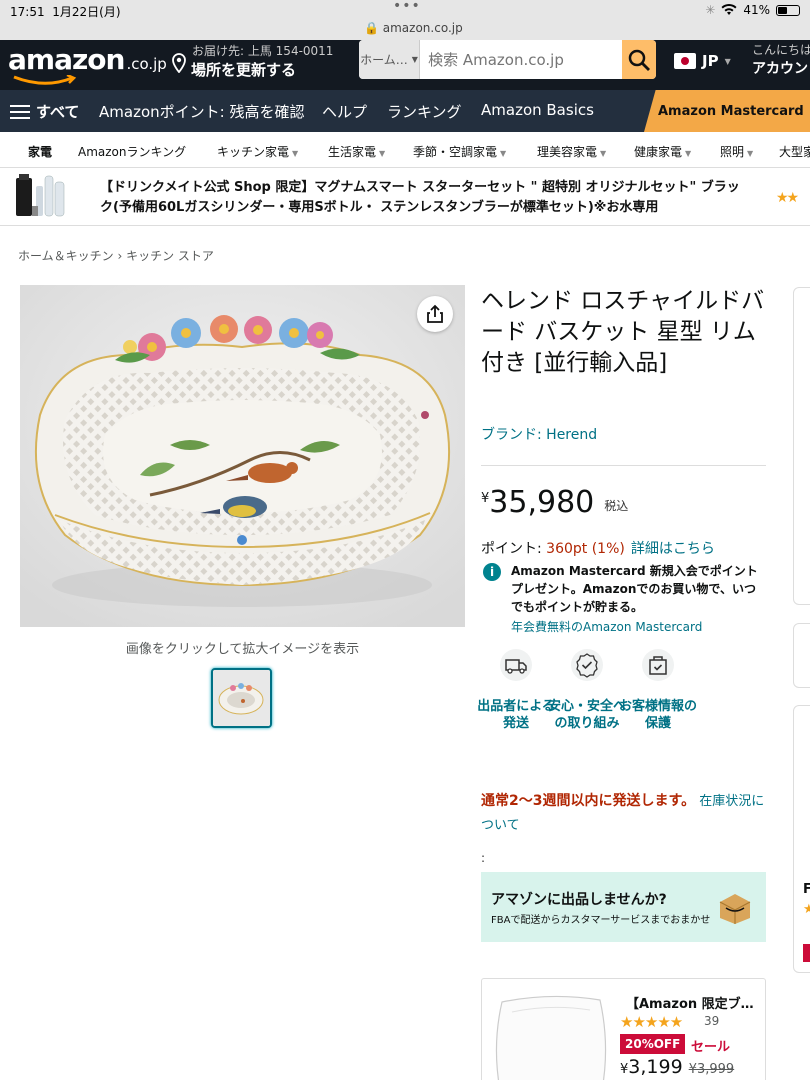 The width and height of the screenshot is (810, 1080). I want to click on basket-thumbnail-image, so click(241, 698).